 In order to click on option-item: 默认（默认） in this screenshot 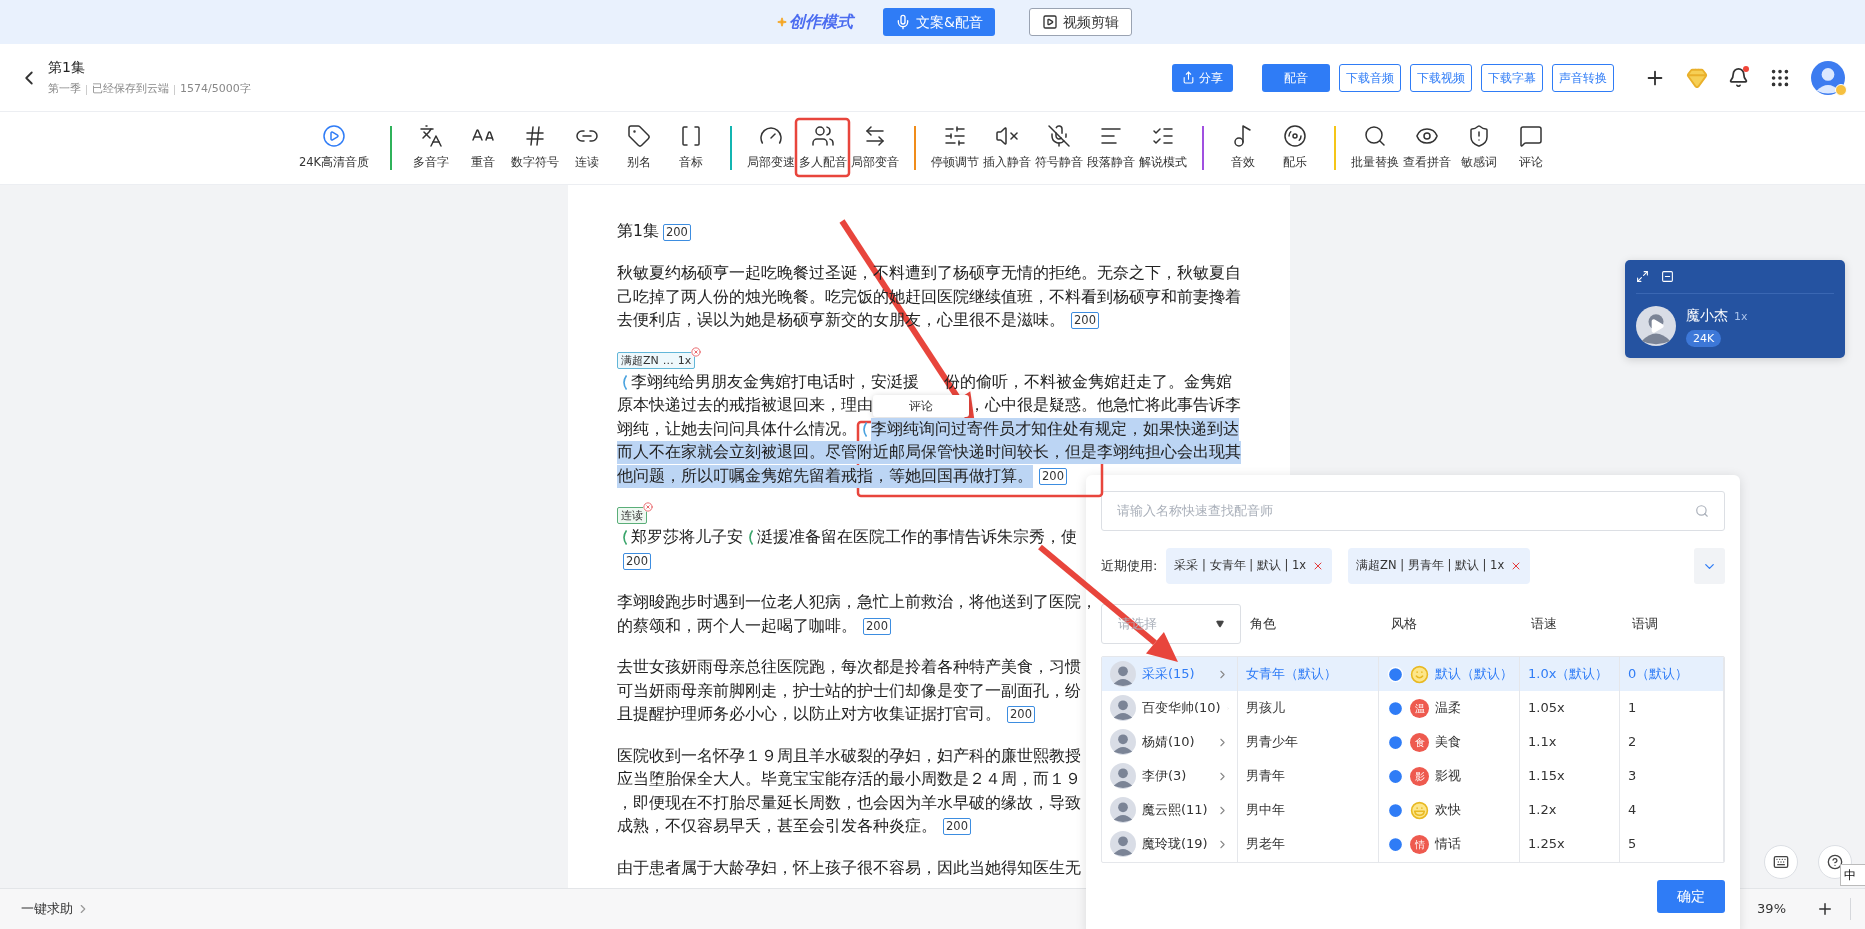, I will do `click(1449, 674)`.